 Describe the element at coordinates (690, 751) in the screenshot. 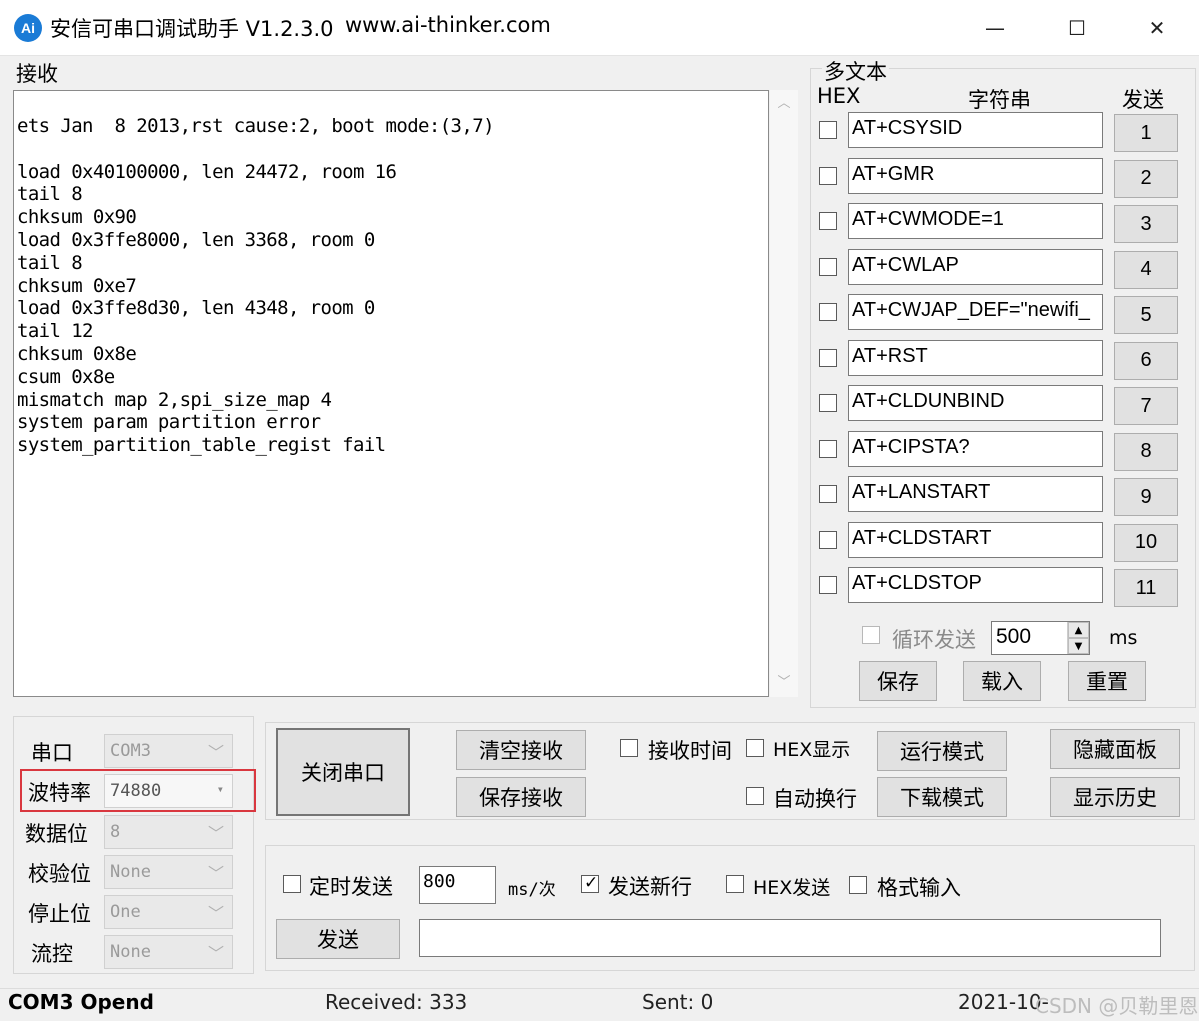

I see `receive-time-label: 接收时间` at that location.